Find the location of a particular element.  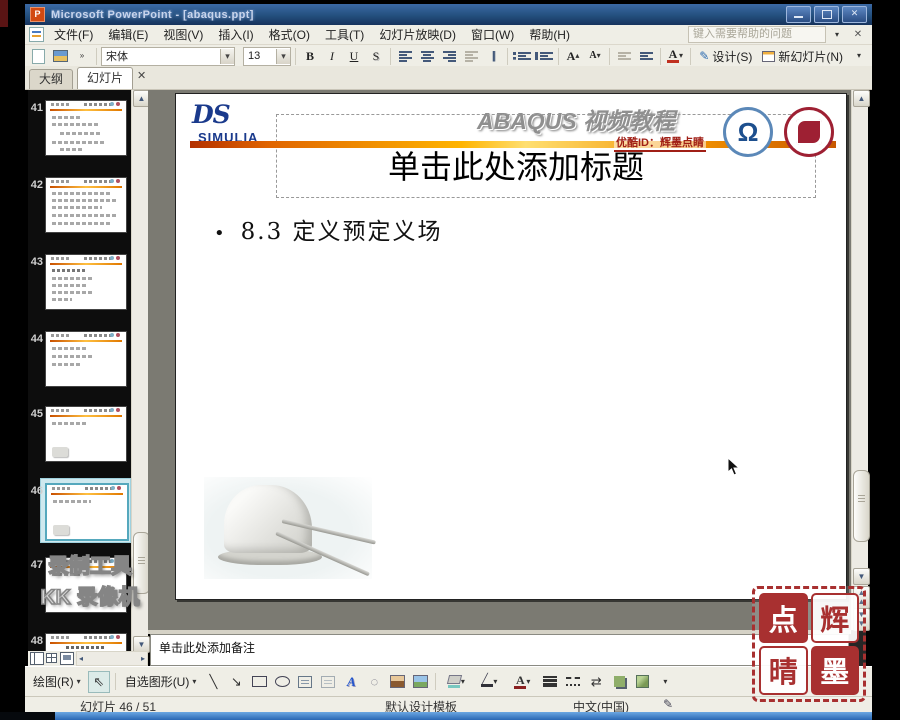

underline-button: U is located at coordinates (354, 56).